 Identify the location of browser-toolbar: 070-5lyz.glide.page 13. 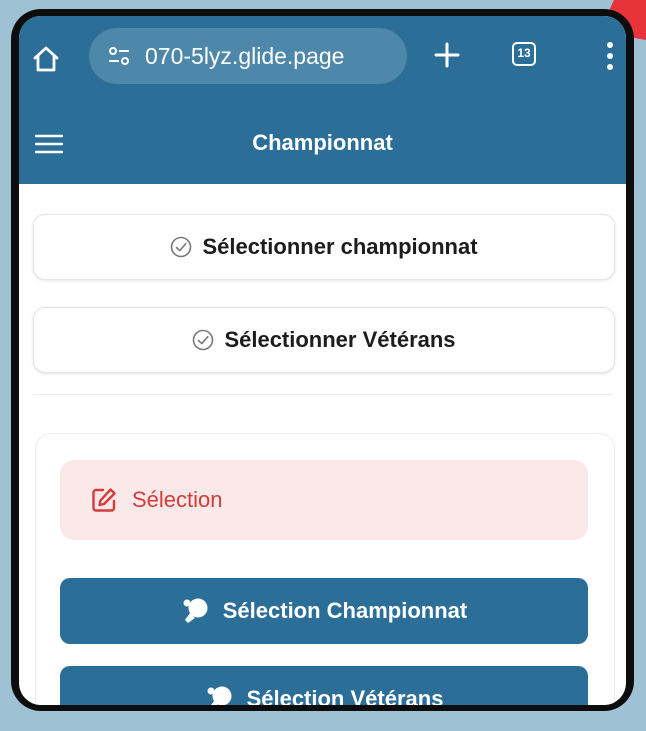
(322, 60).